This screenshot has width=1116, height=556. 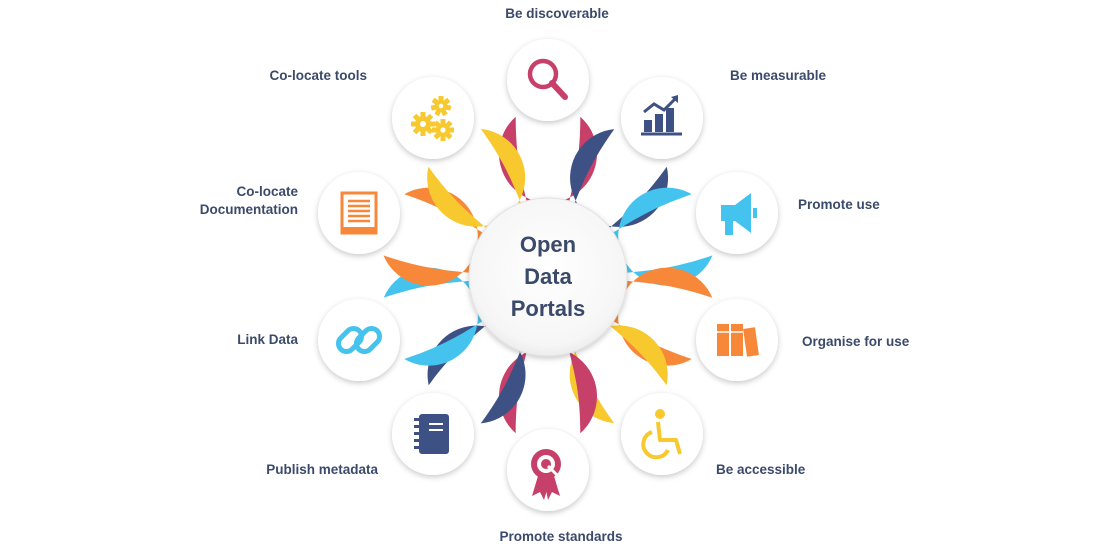 What do you see at coordinates (431, 434) in the screenshot?
I see `notebook-icon` at bounding box center [431, 434].